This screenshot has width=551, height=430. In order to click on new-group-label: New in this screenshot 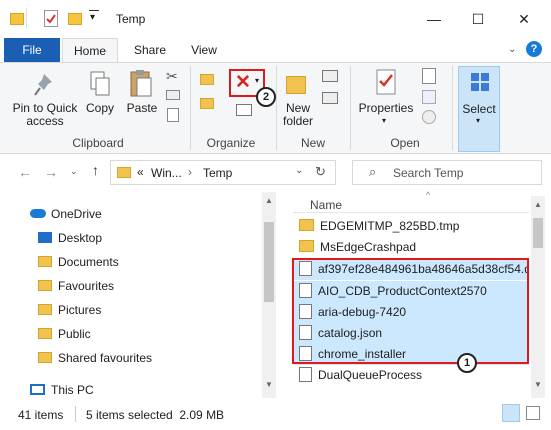, I will do `click(312, 143)`.